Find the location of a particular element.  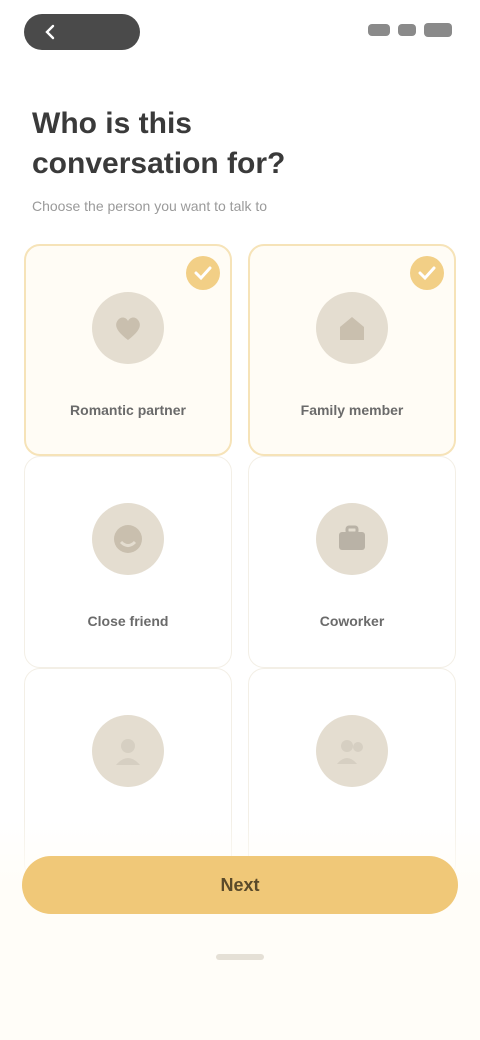

home-icon is located at coordinates (352, 328).